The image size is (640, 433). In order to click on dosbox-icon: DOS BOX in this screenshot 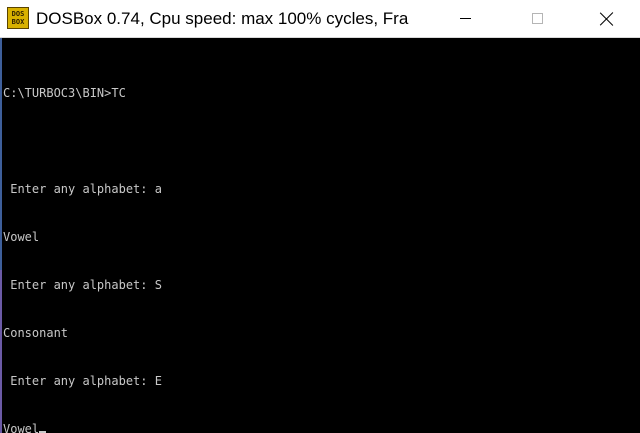, I will do `click(18, 18)`.